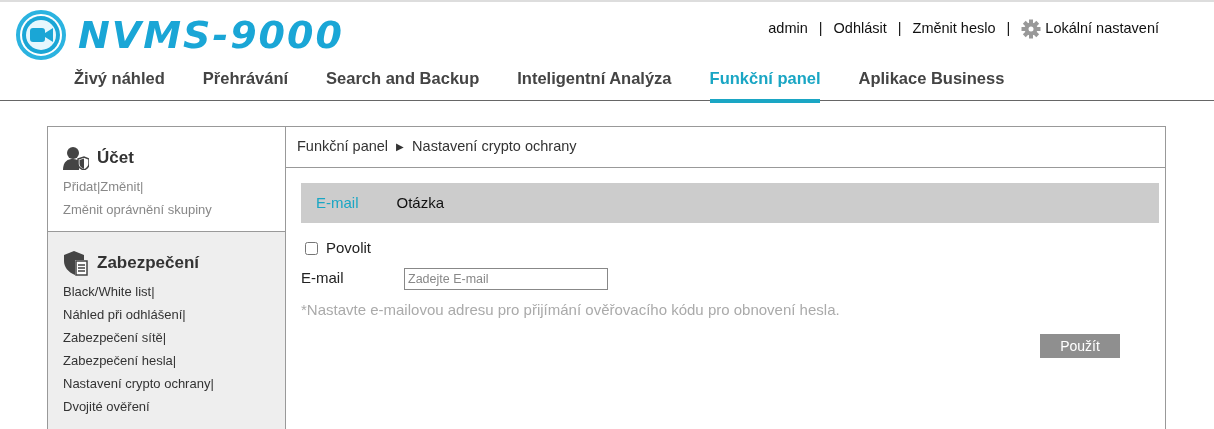 This screenshot has height=429, width=1214. I want to click on breadcrumb-link: Funkční panel, so click(343, 147).